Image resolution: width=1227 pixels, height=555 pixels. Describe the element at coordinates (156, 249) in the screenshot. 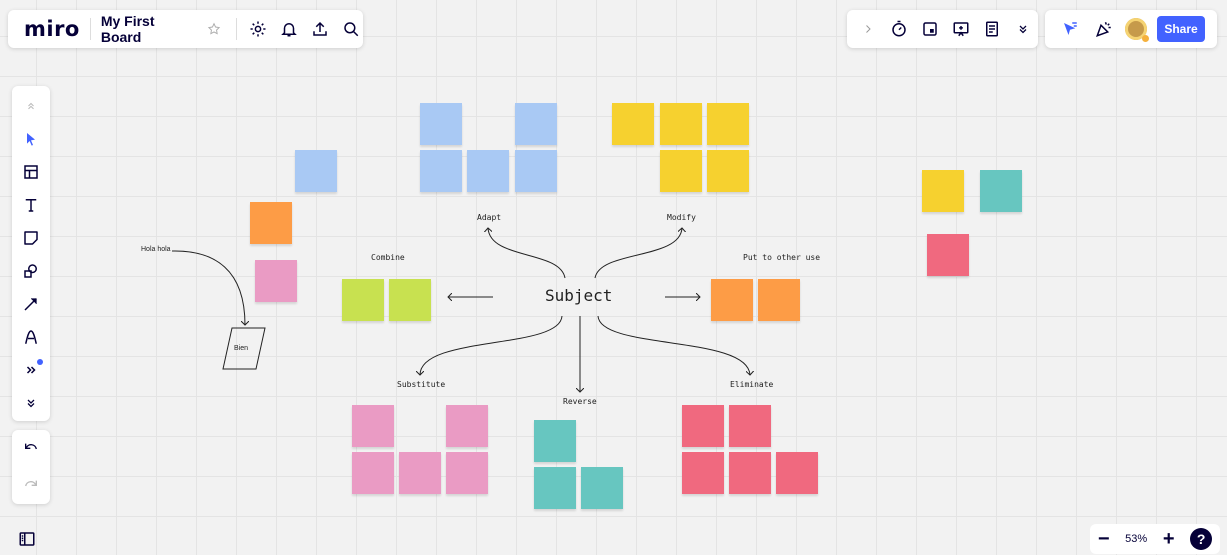

I see `hola-label: Hola hola` at that location.